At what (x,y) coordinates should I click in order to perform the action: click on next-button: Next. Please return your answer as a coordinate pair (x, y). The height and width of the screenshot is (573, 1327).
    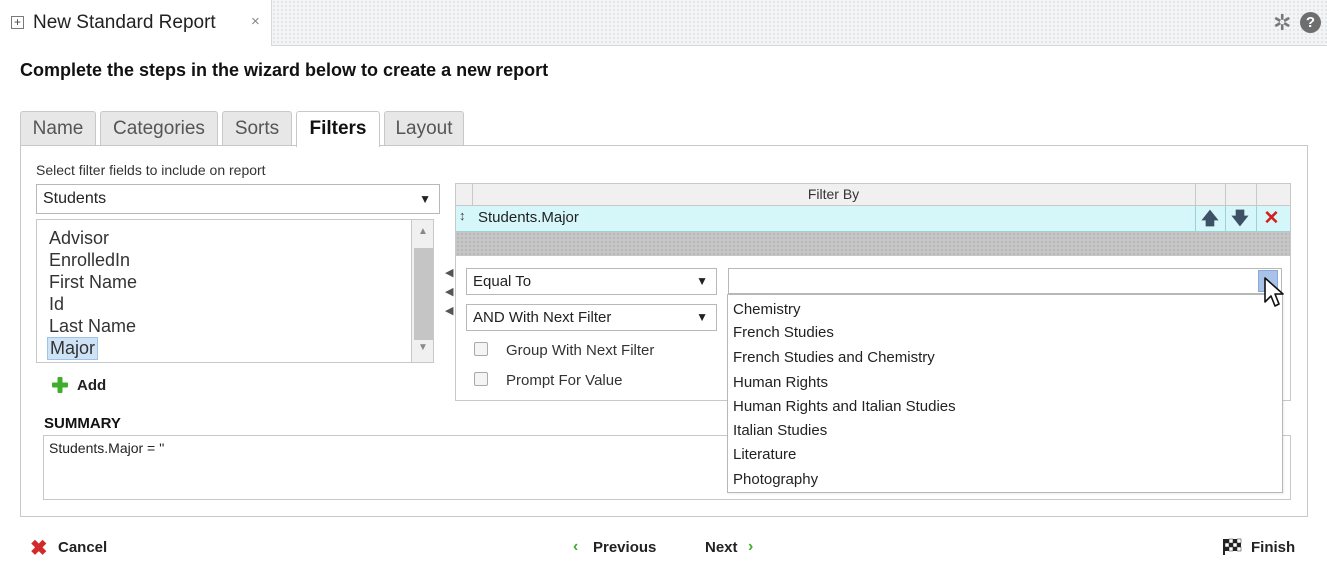
    Looking at the image, I should click on (721, 547).